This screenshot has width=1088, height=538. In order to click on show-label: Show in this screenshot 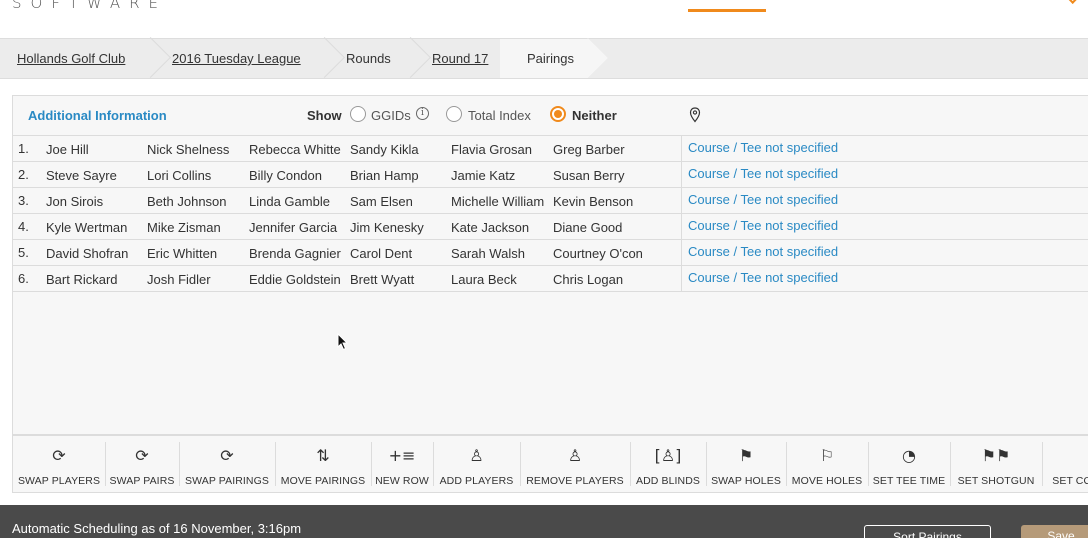, I will do `click(324, 115)`.